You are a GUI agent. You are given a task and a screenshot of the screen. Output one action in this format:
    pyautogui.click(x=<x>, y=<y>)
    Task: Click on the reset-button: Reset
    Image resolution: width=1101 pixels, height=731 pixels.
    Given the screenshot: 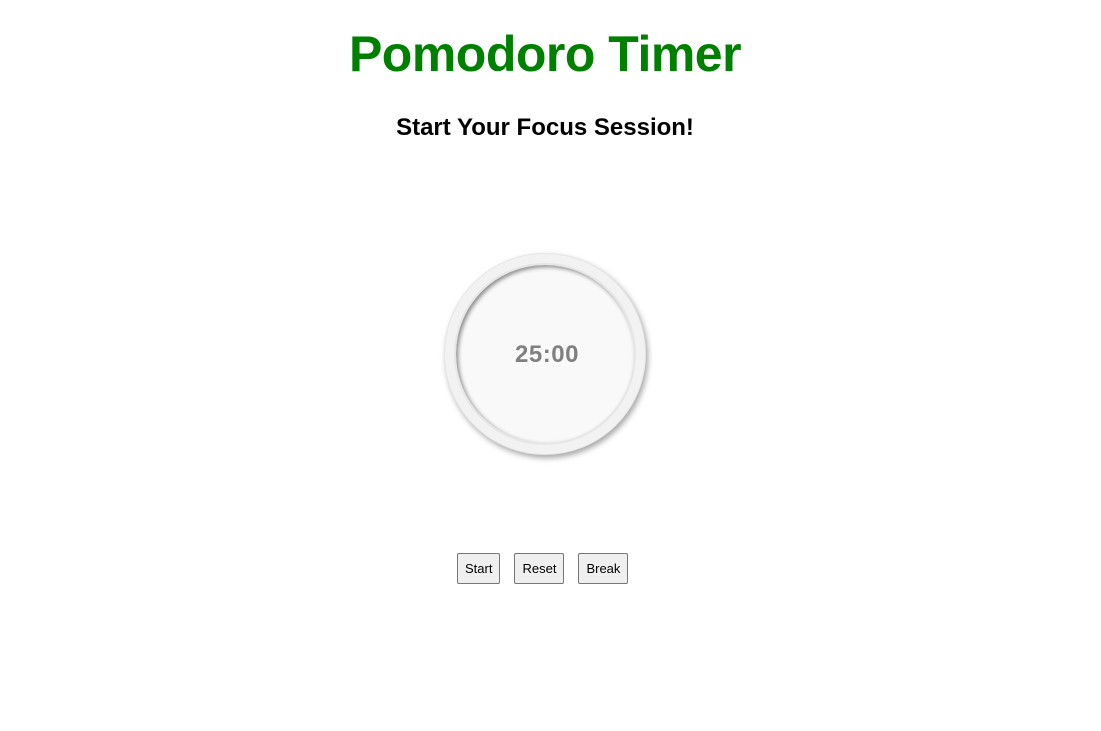 What is the action you would take?
    pyautogui.click(x=539, y=568)
    